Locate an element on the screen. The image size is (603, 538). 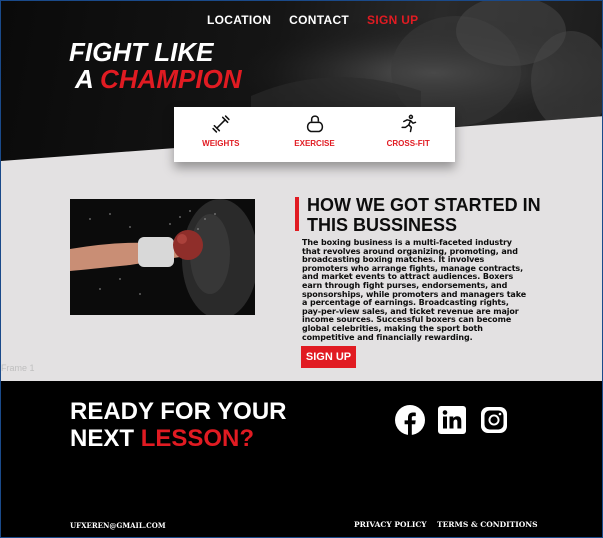
hero-title-accent: CHAMPION is located at coordinates (171, 79).